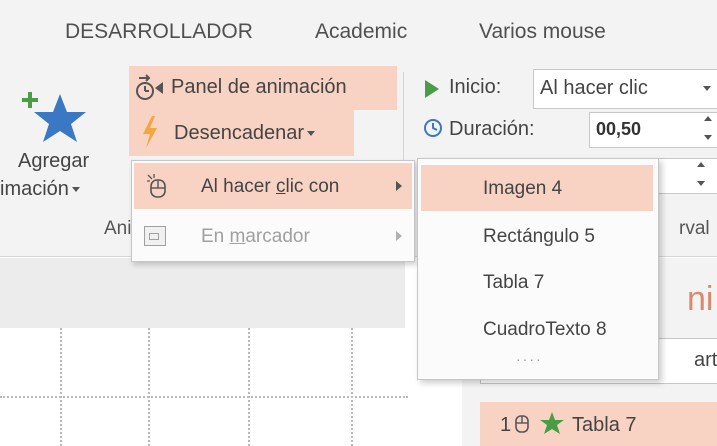 The height and width of the screenshot is (446, 717). Describe the element at coordinates (700, 299) in the screenshot. I see `pane-title: ni` at that location.